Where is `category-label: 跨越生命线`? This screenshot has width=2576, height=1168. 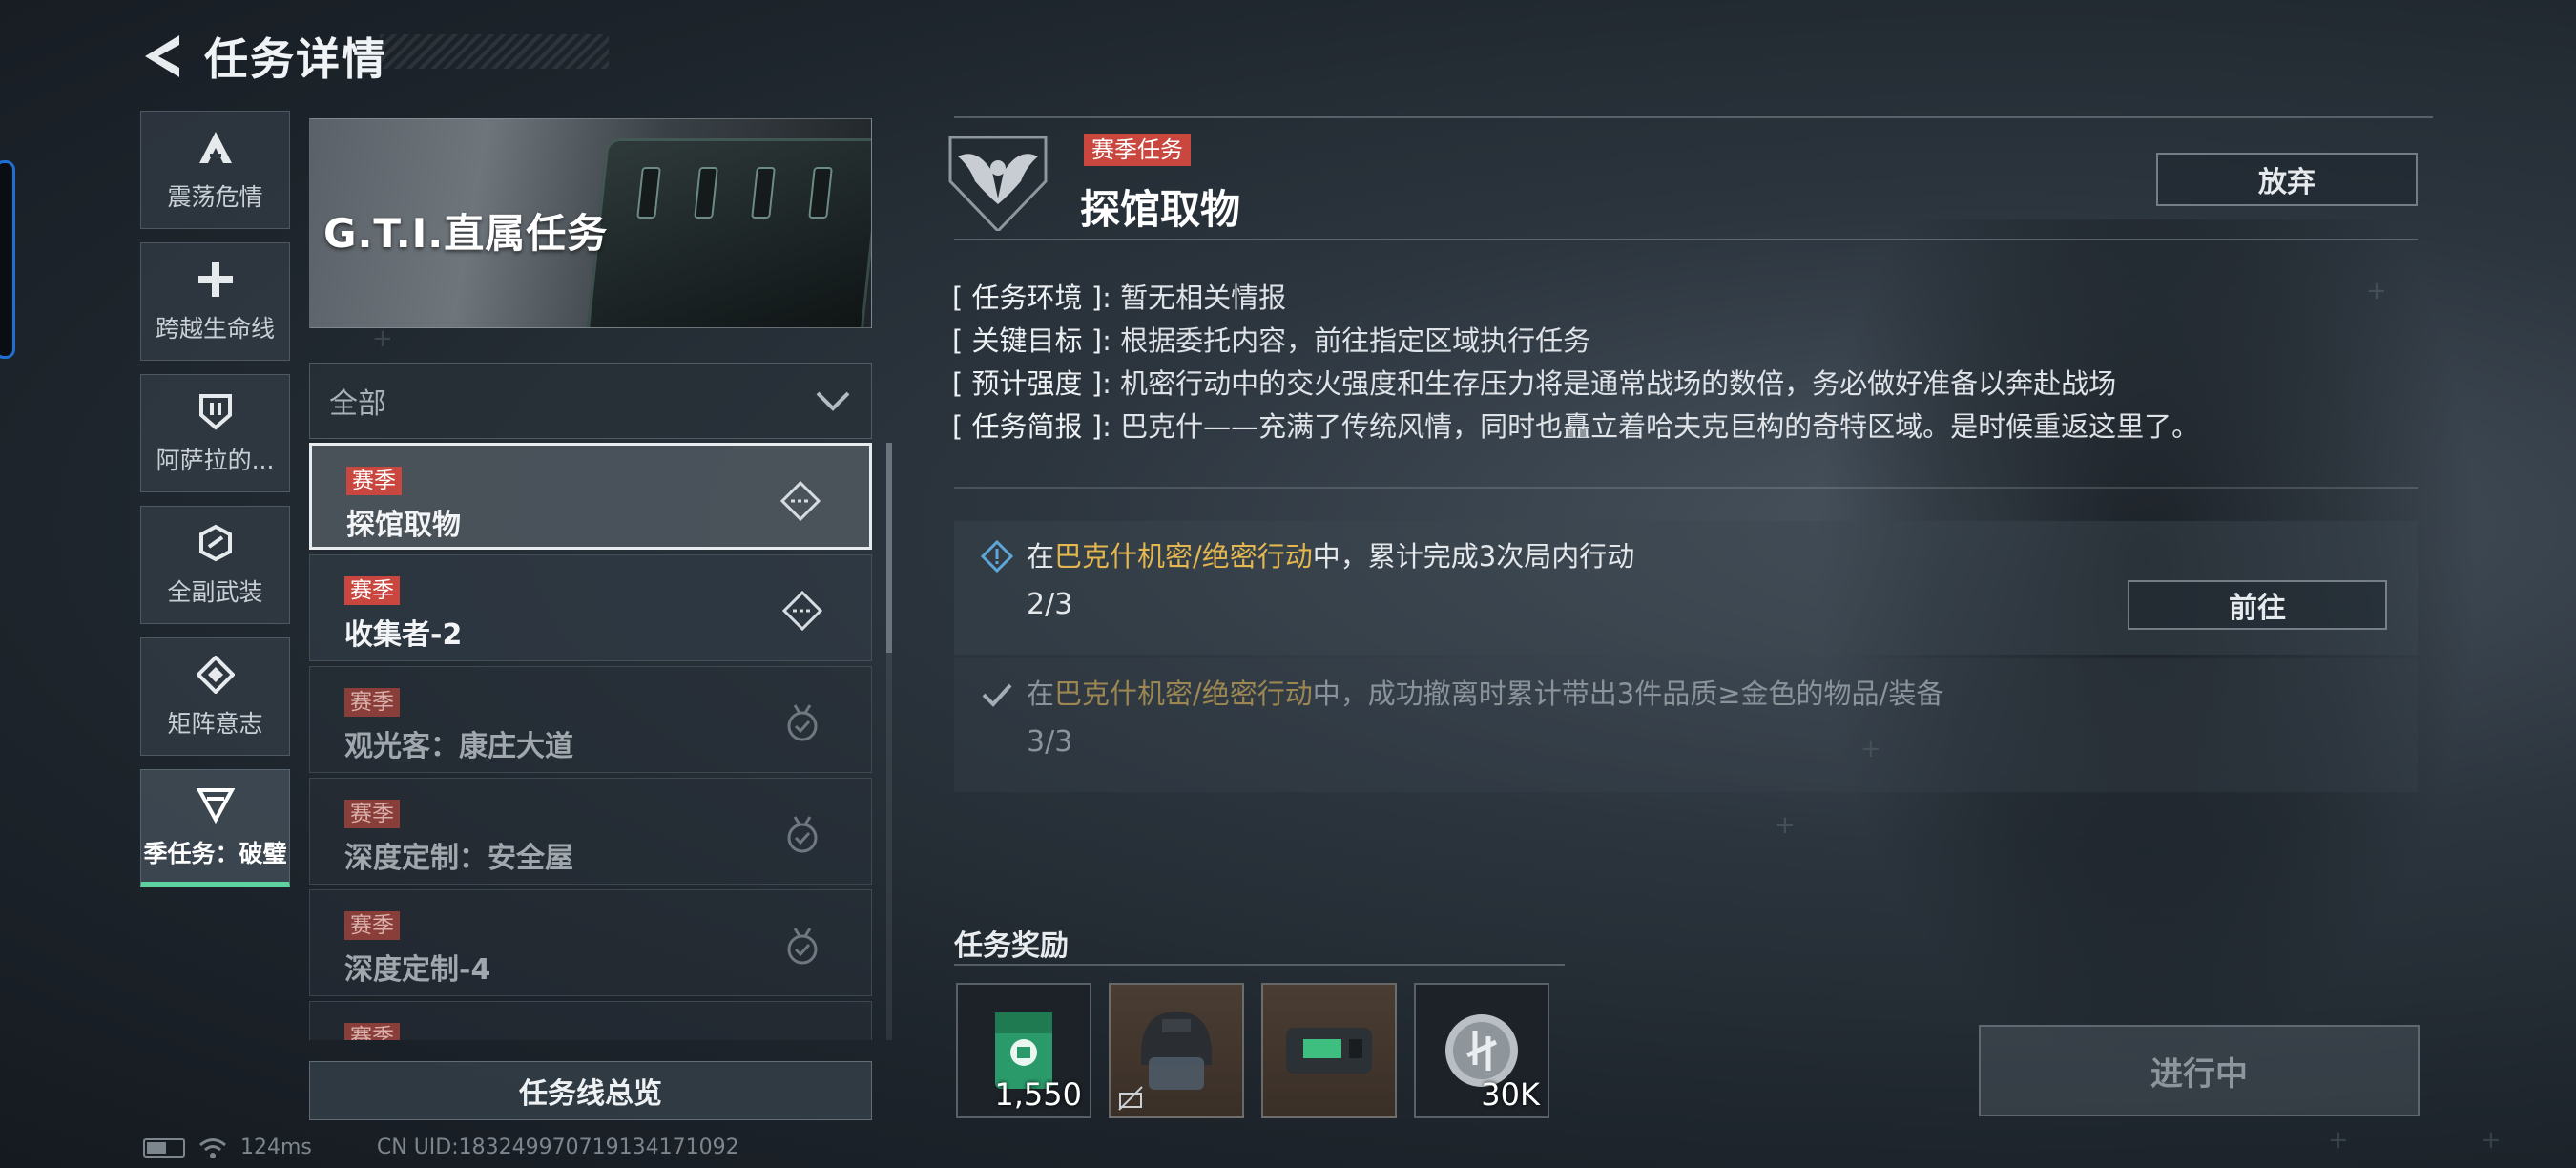
category-label: 跨越生命线 is located at coordinates (215, 329).